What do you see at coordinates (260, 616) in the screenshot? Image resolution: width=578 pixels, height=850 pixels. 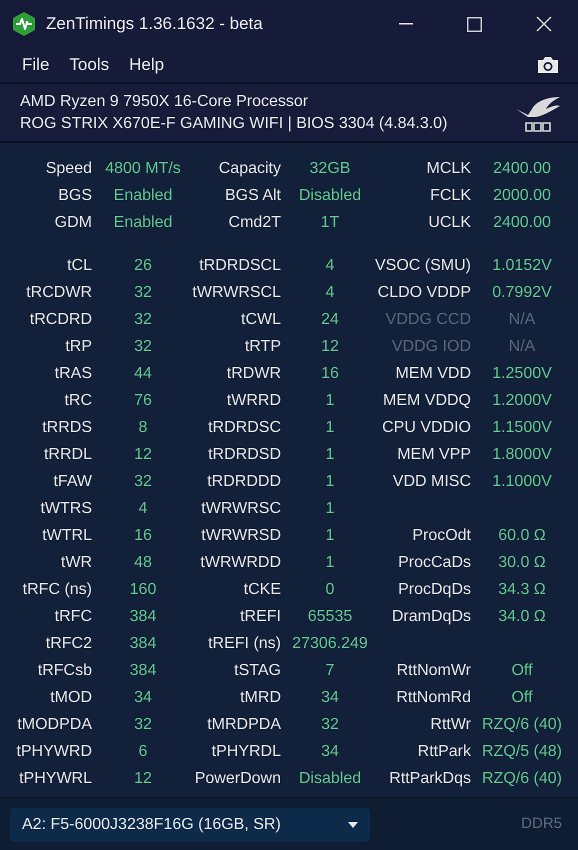 I see `parameter-label: tREFI` at bounding box center [260, 616].